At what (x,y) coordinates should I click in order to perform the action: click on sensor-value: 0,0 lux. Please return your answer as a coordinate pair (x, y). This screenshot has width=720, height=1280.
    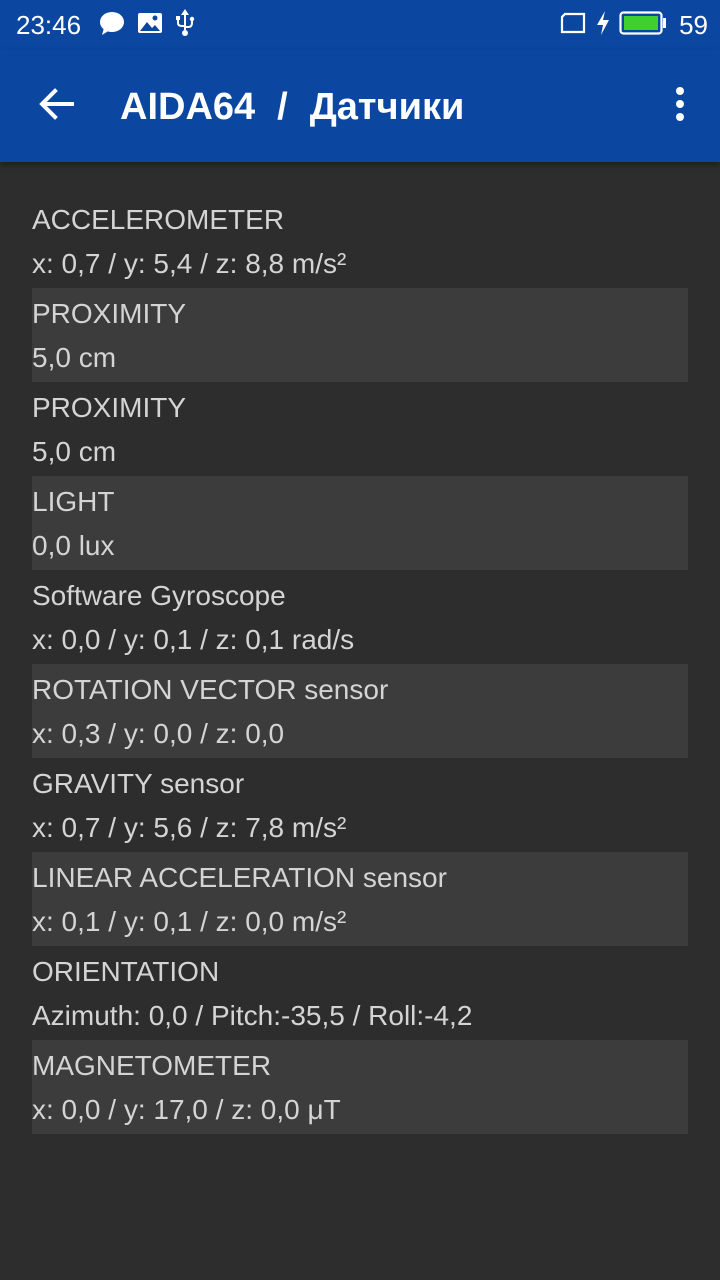
    Looking at the image, I should click on (73, 545).